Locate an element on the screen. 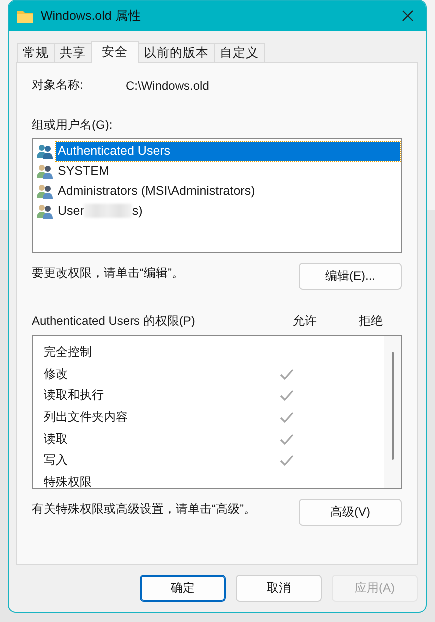 The height and width of the screenshot is (622, 435). window-title: Windows.old 属性 is located at coordinates (91, 16).